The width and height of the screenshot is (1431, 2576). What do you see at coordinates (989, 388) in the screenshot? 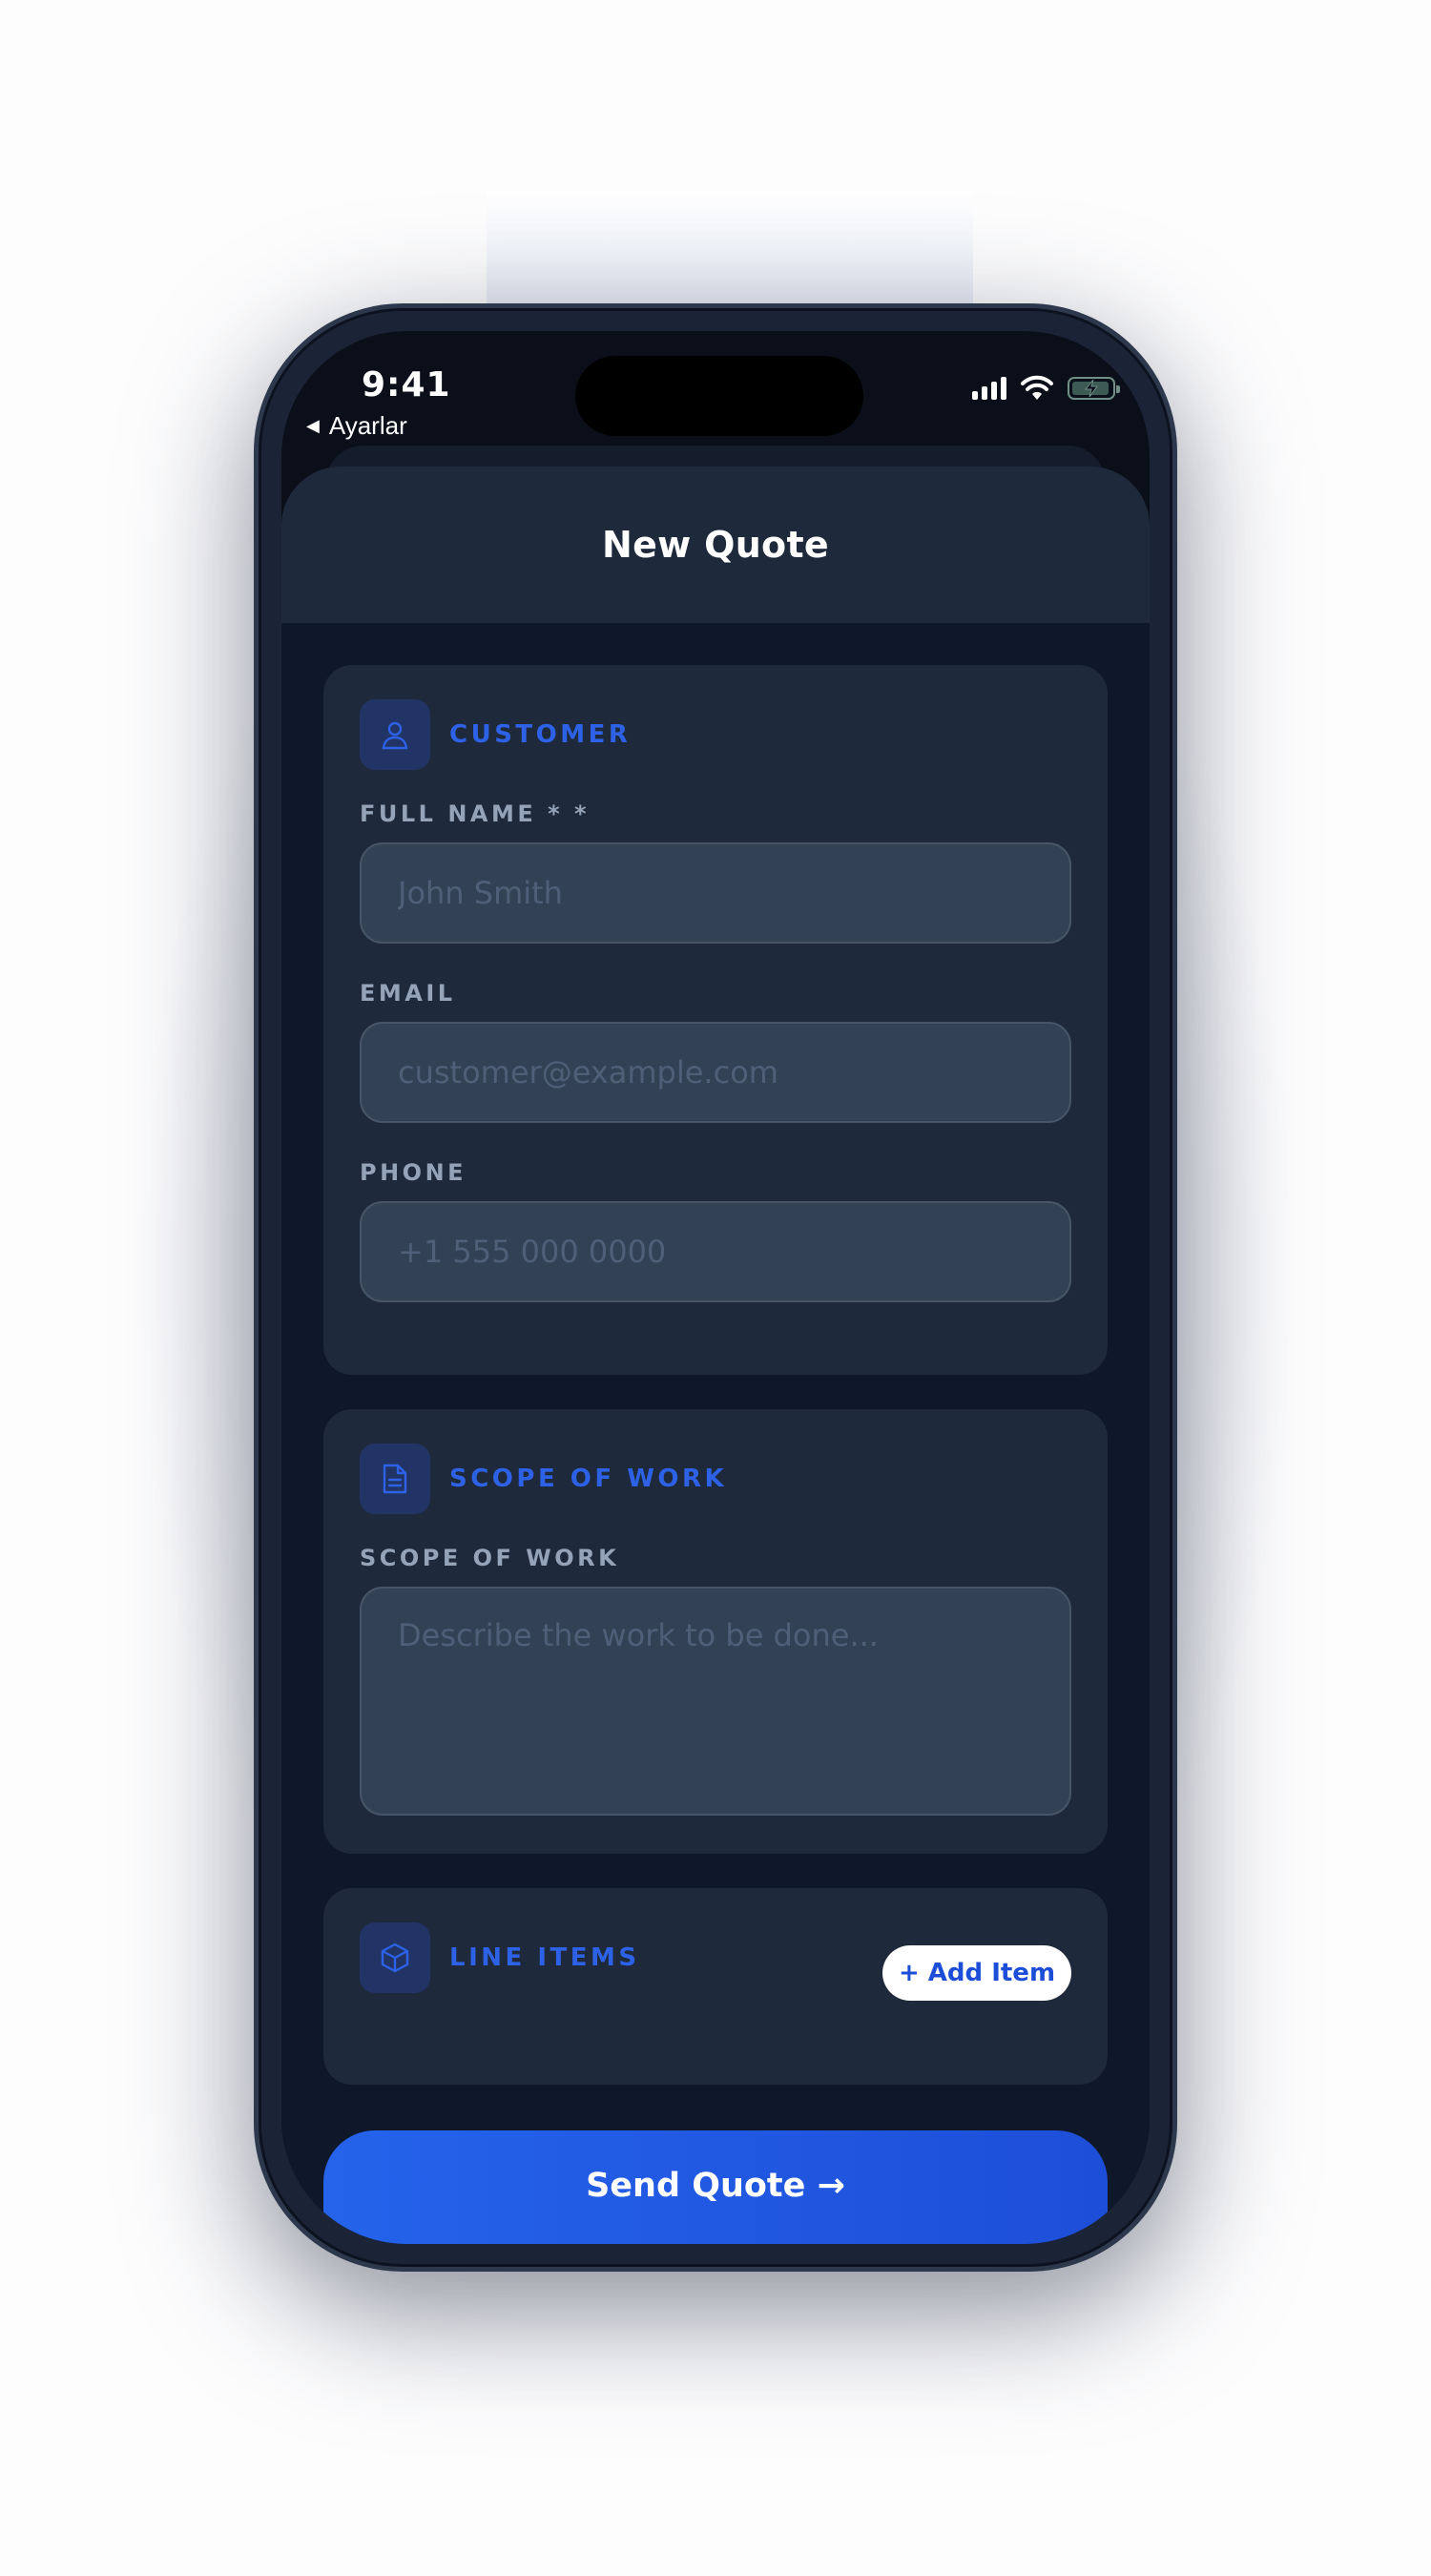
I see `cellular-signal-icon` at bounding box center [989, 388].